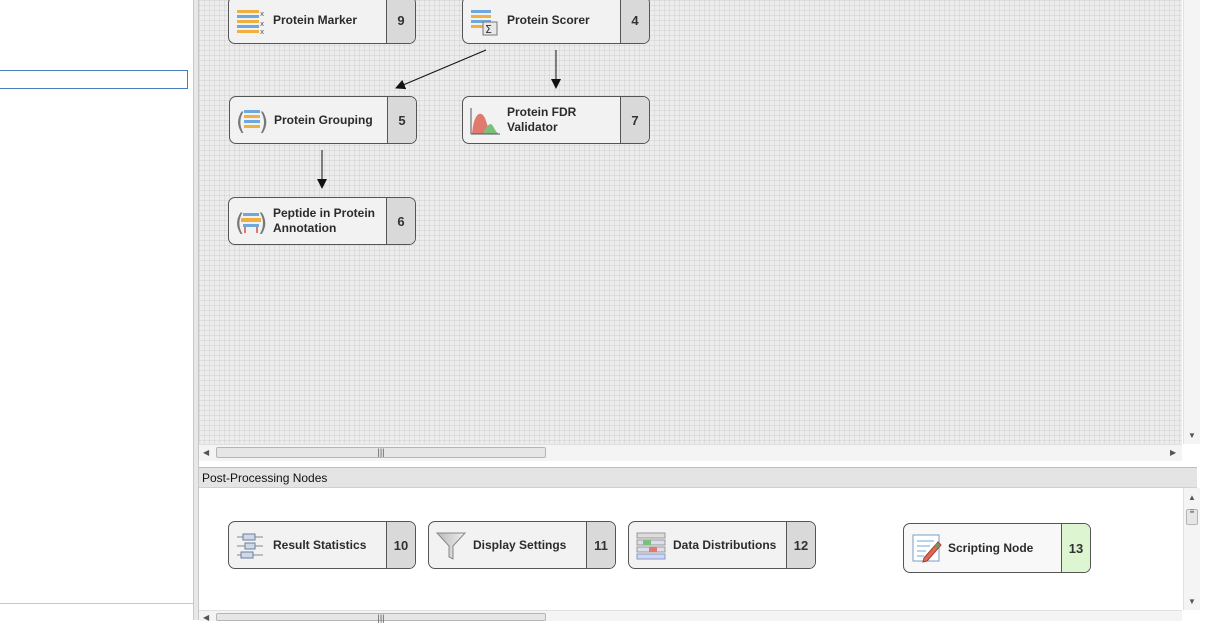  What do you see at coordinates (1192, 516) in the screenshot?
I see `scroll-thumb: ≡` at bounding box center [1192, 516].